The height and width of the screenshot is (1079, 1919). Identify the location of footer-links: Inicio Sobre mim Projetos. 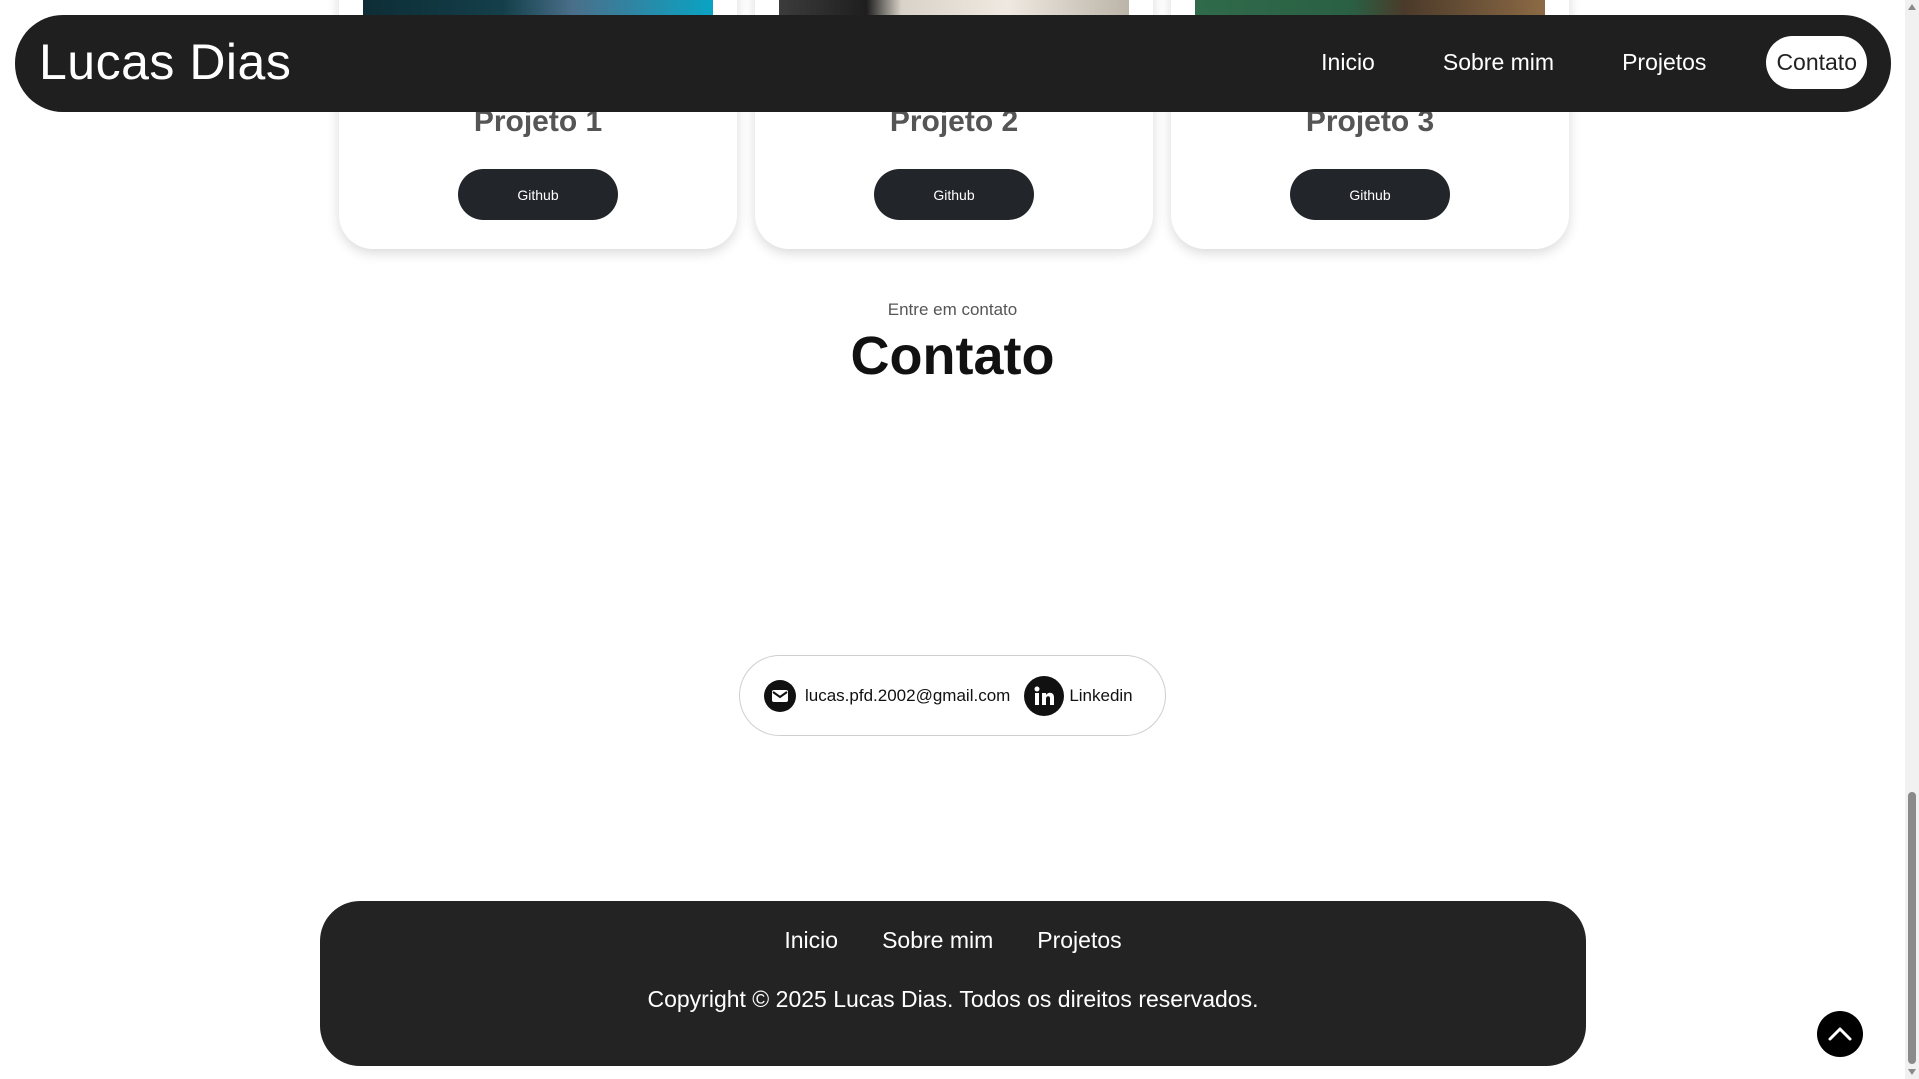
(953, 940).